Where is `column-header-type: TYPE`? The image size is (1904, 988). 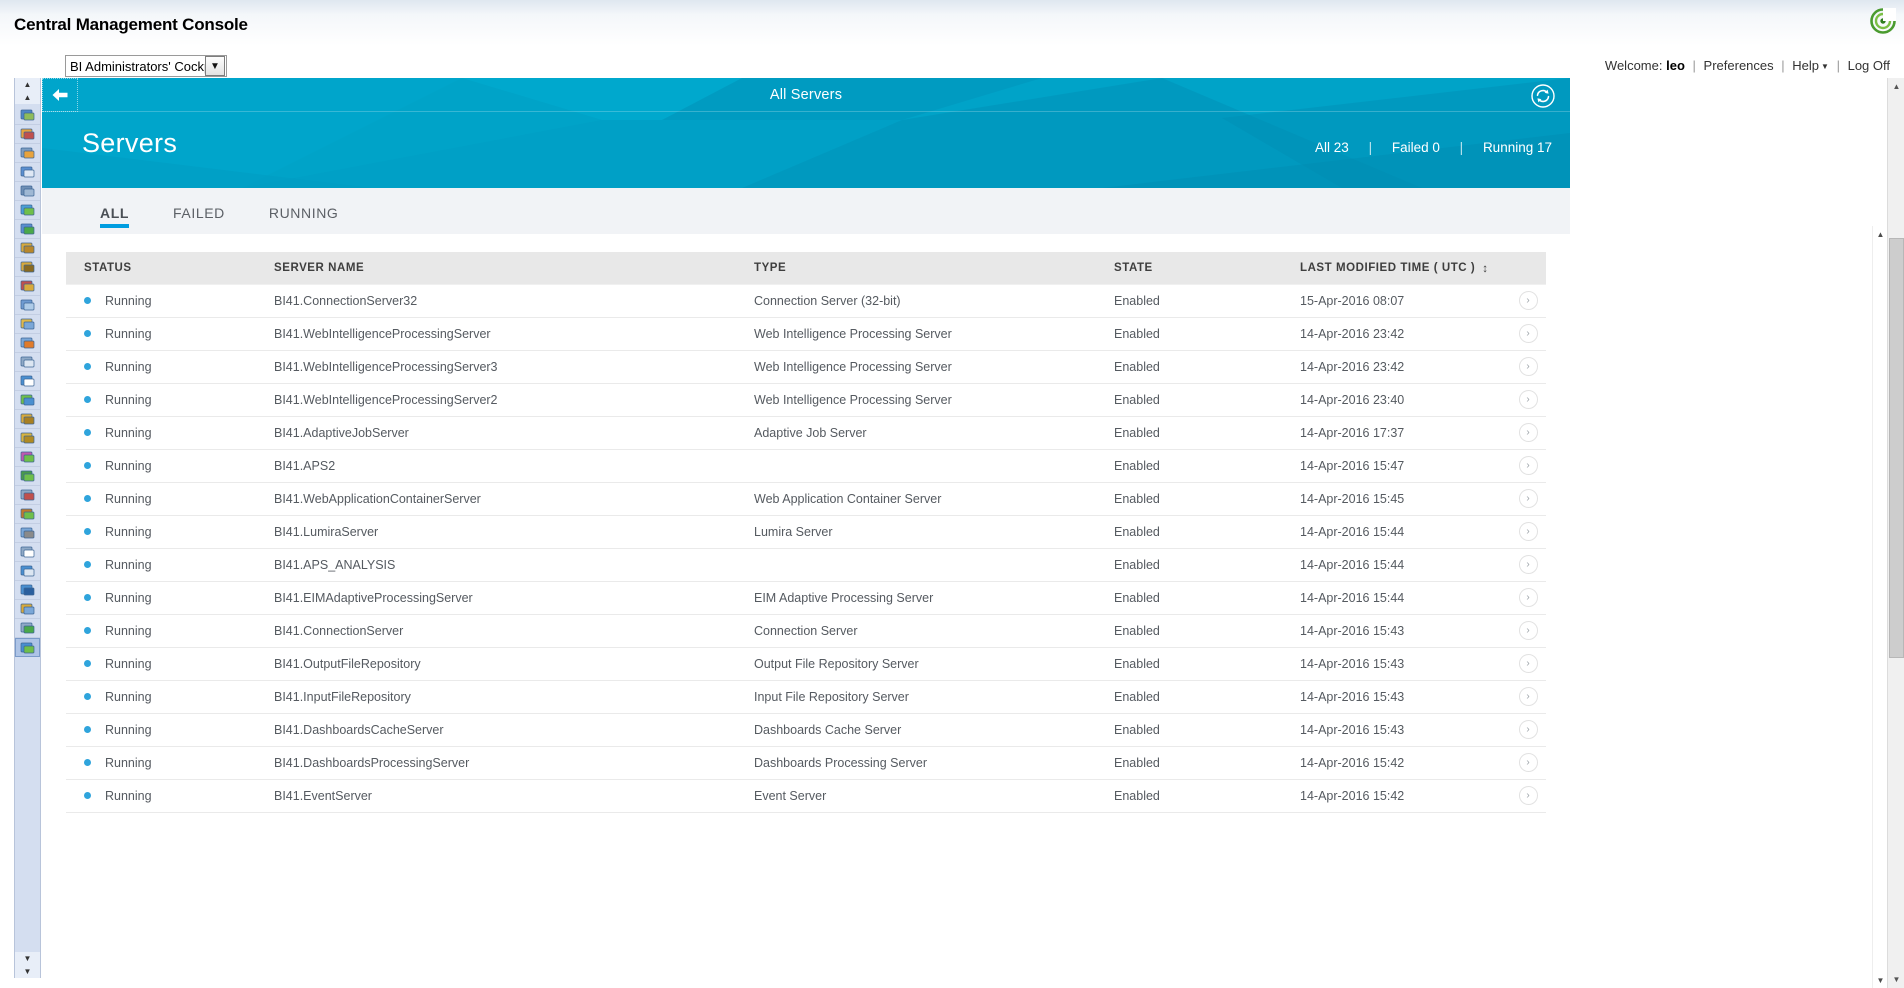 column-header-type: TYPE is located at coordinates (916, 268).